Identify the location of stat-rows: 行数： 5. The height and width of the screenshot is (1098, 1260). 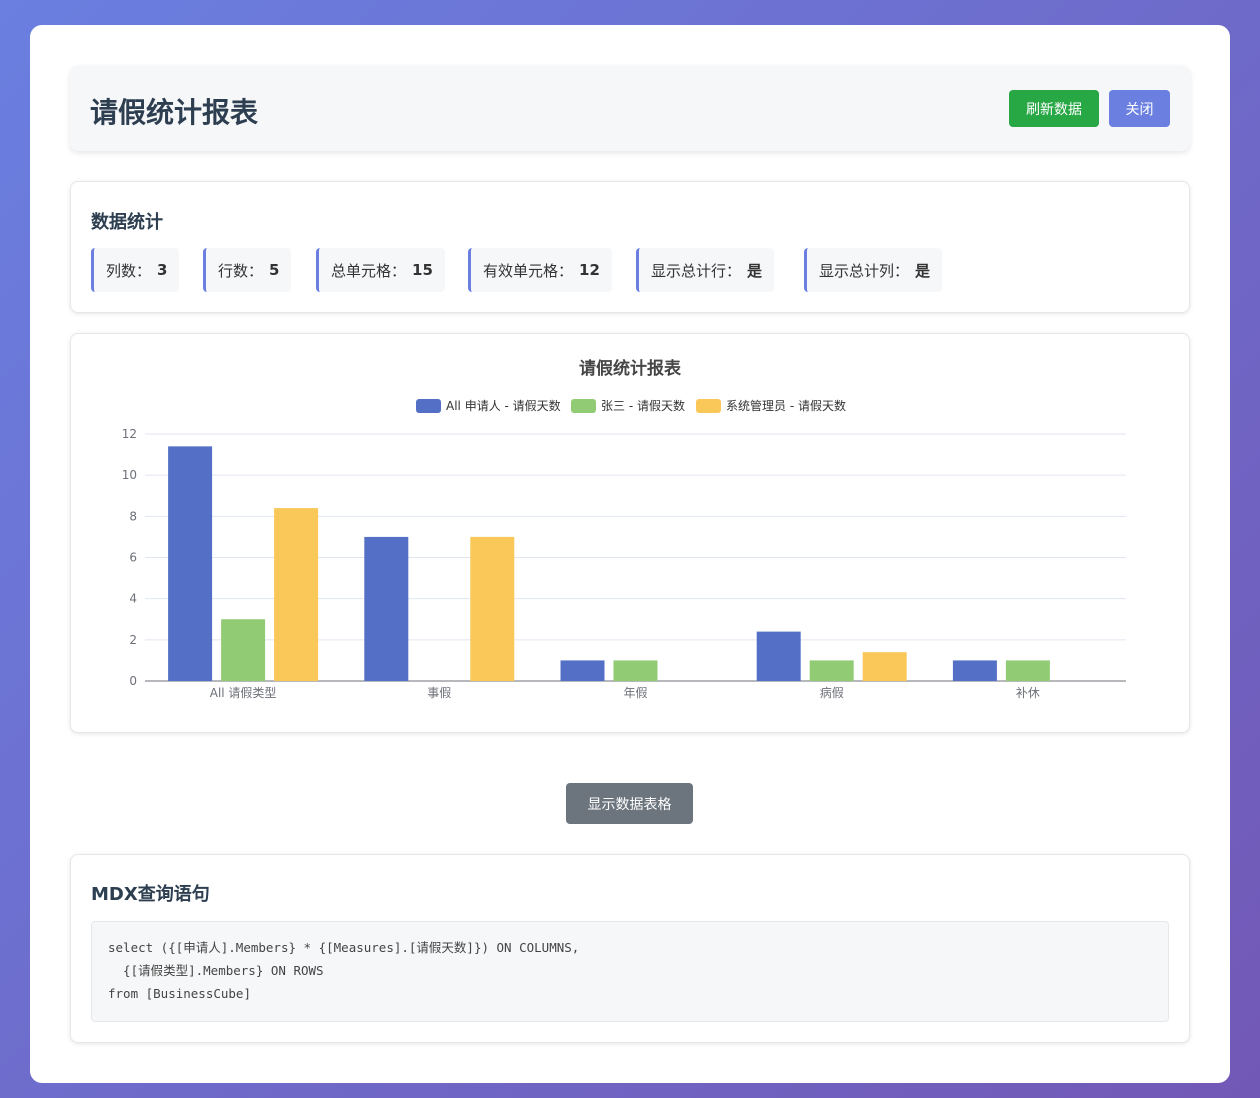
(247, 270).